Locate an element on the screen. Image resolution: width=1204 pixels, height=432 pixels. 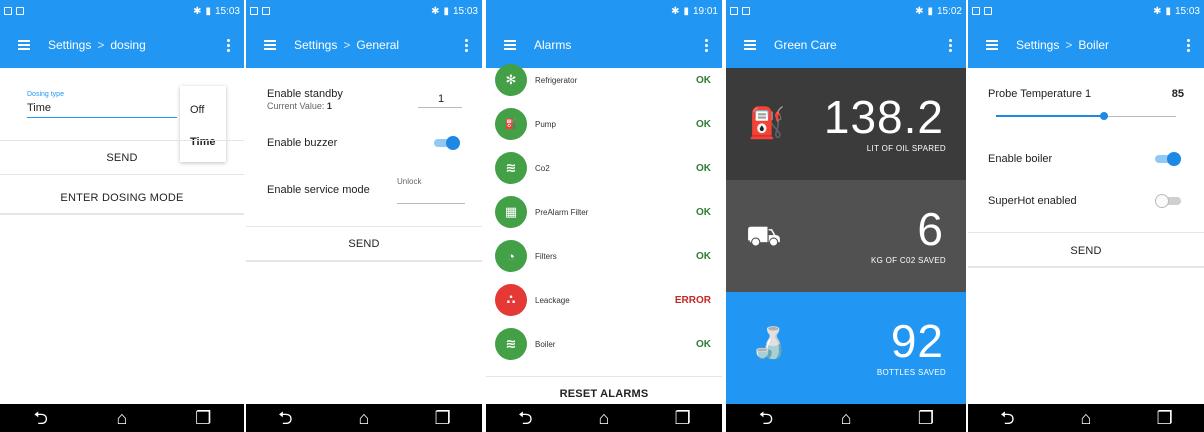
app-bar: Settings > dosing is located at coordinates (122, 45).